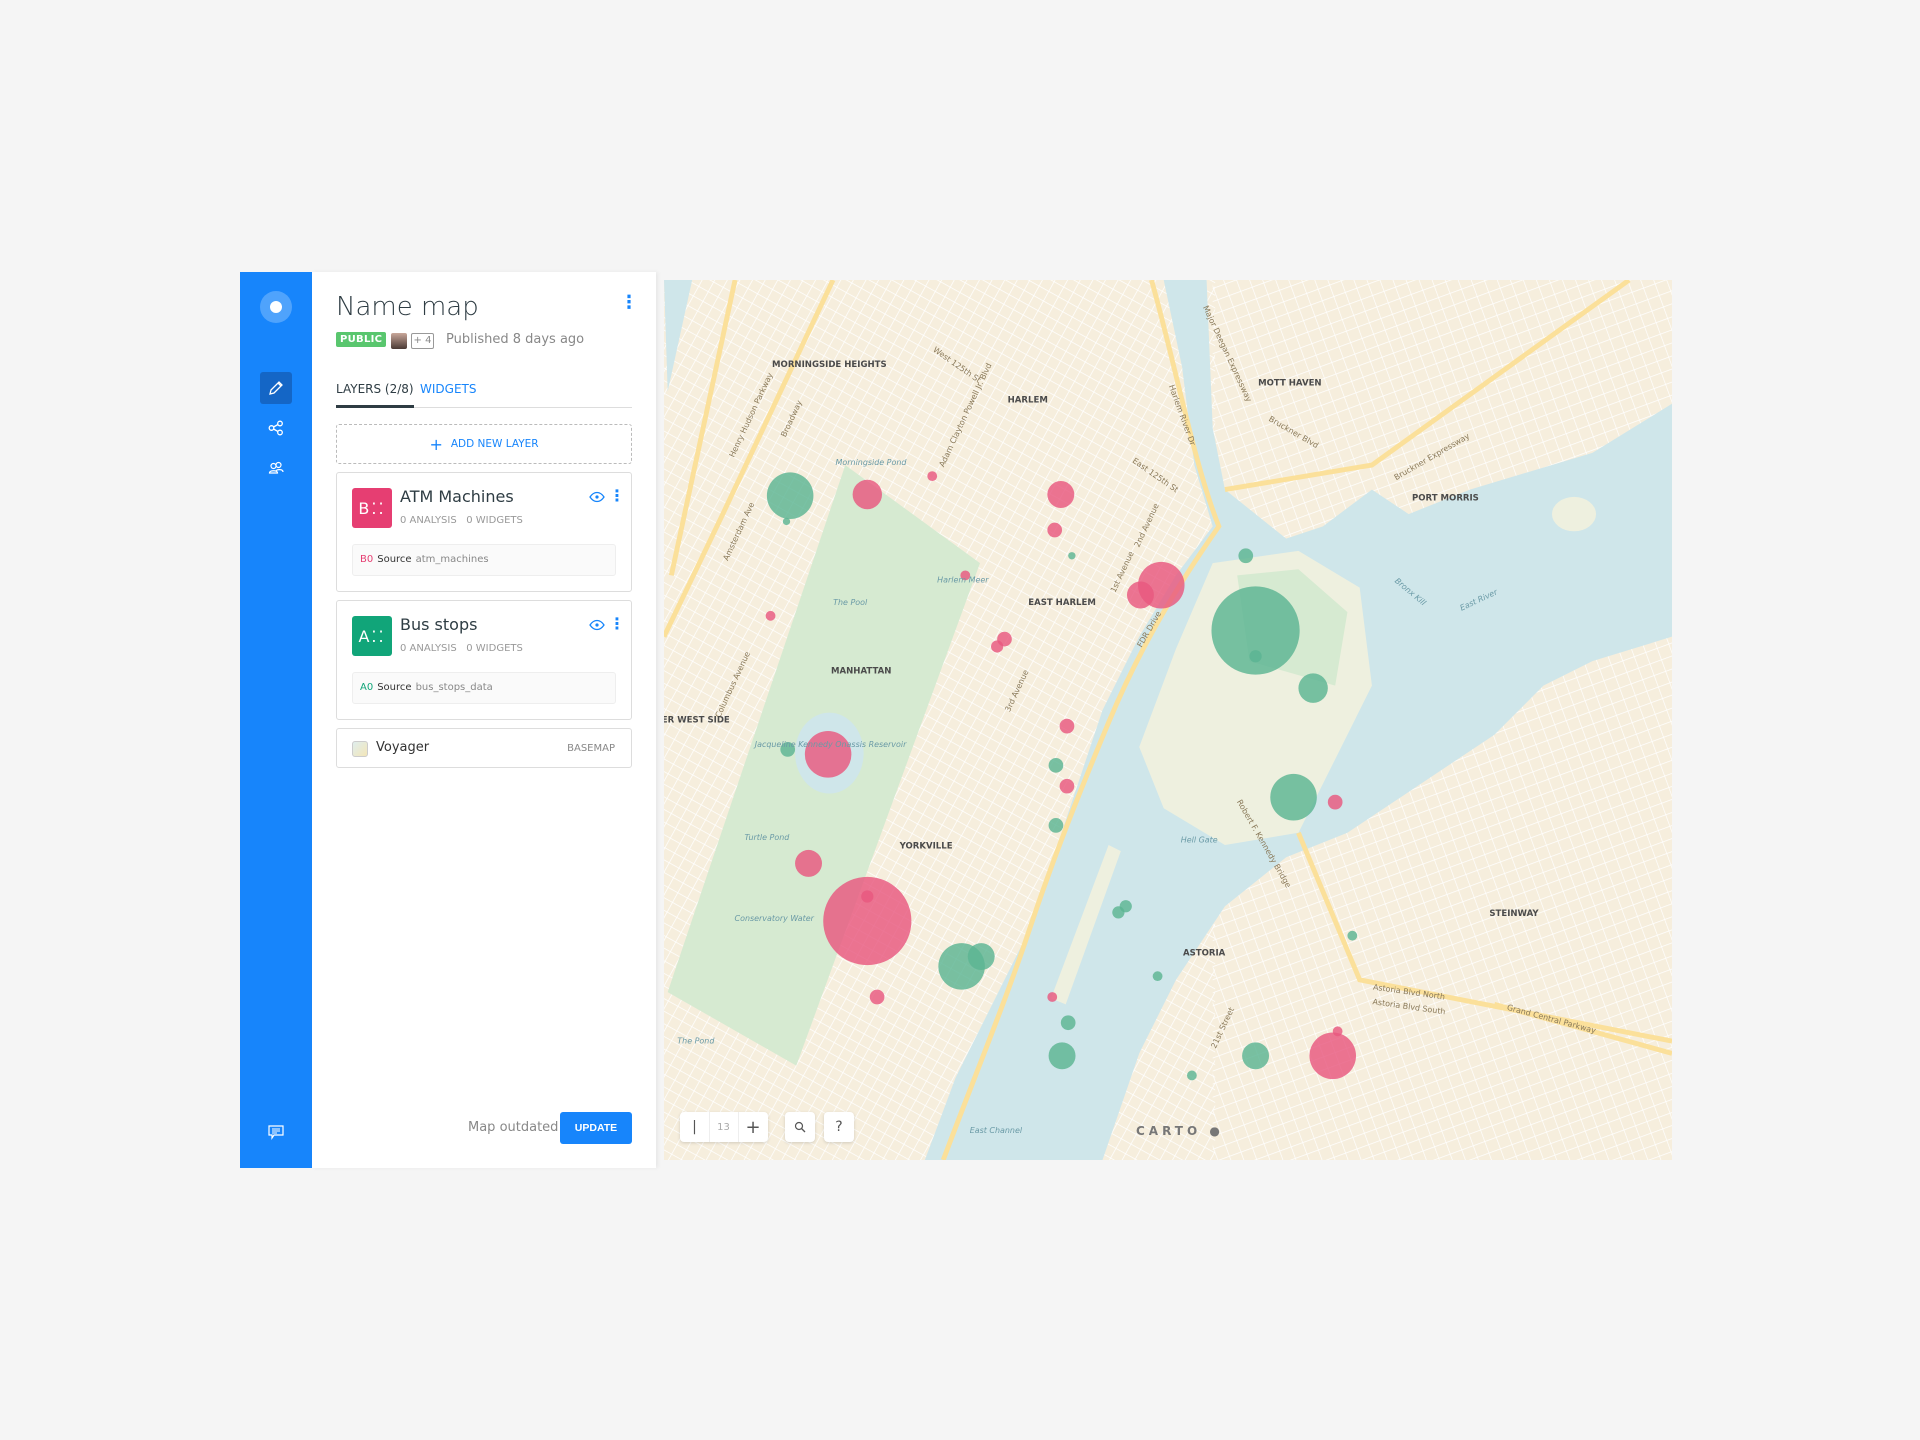 This screenshot has height=1440, width=1920. What do you see at coordinates (276, 720) in the screenshot?
I see `sidebar` at bounding box center [276, 720].